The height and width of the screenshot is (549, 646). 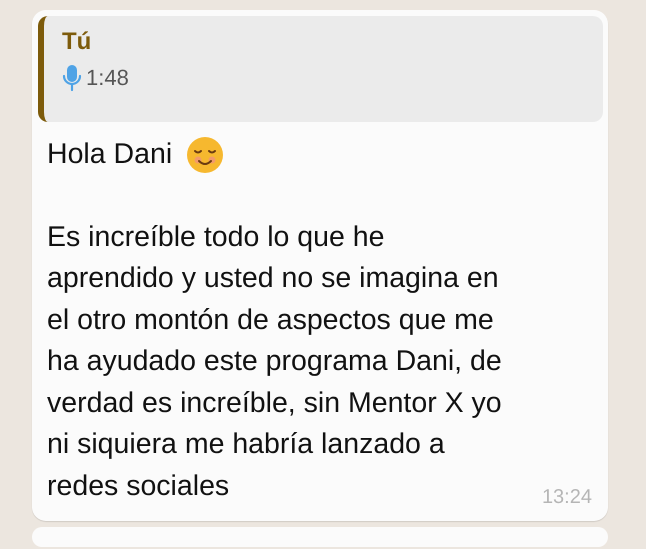 I want to click on microphone-icon, so click(x=72, y=78).